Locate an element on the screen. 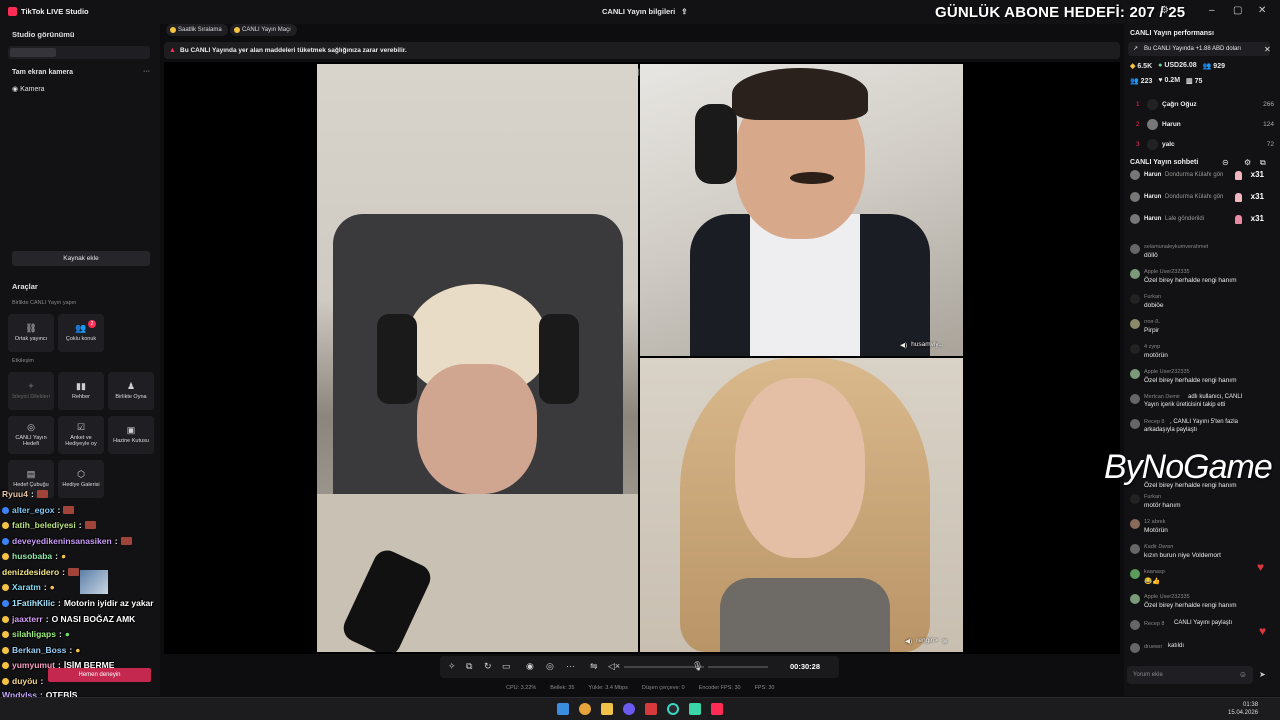 This screenshot has height=720, width=1280. try-now-button: Hemen deneyin is located at coordinates (99, 675).